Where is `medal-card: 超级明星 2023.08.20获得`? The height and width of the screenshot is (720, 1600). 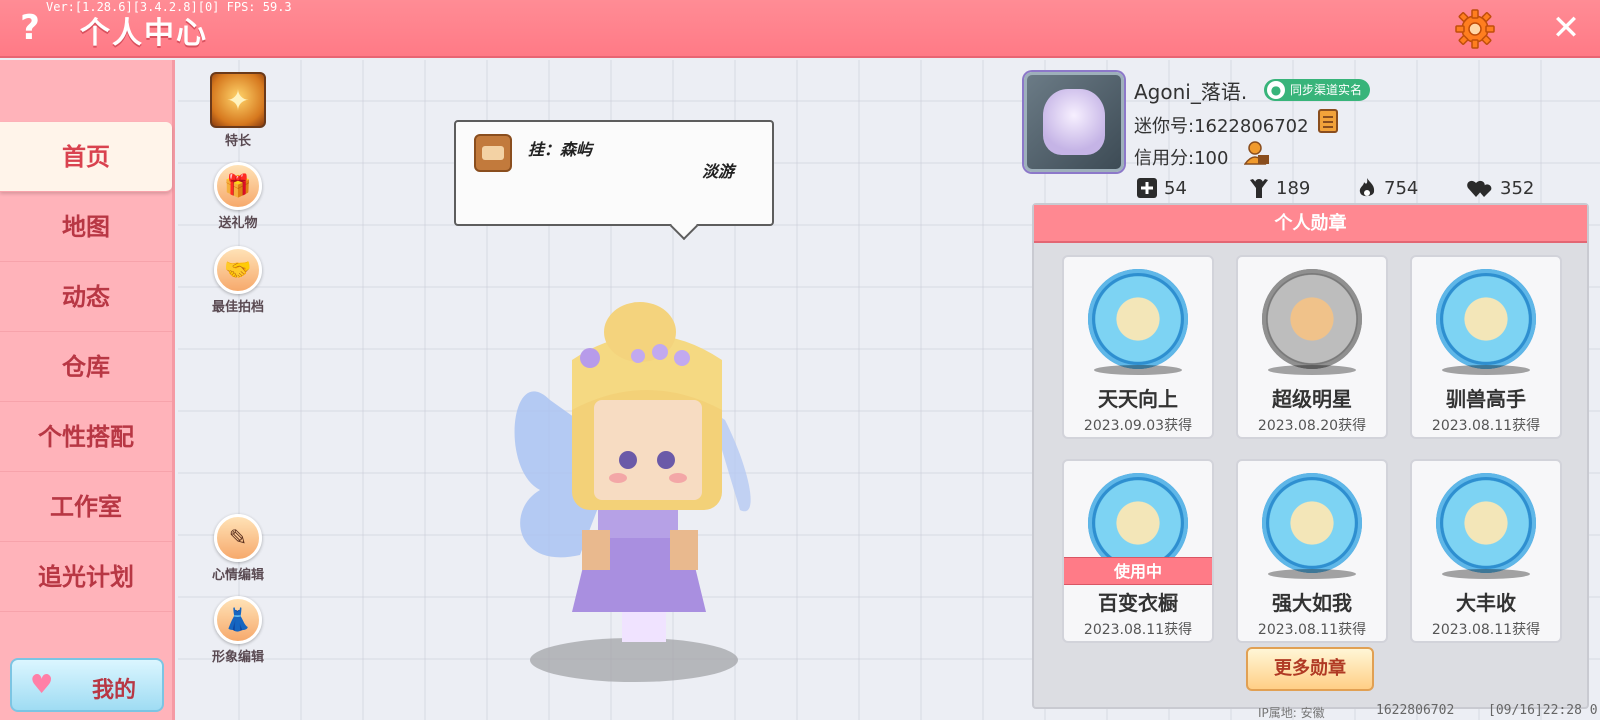 medal-card: 超级明星 2023.08.20获得 is located at coordinates (1312, 347).